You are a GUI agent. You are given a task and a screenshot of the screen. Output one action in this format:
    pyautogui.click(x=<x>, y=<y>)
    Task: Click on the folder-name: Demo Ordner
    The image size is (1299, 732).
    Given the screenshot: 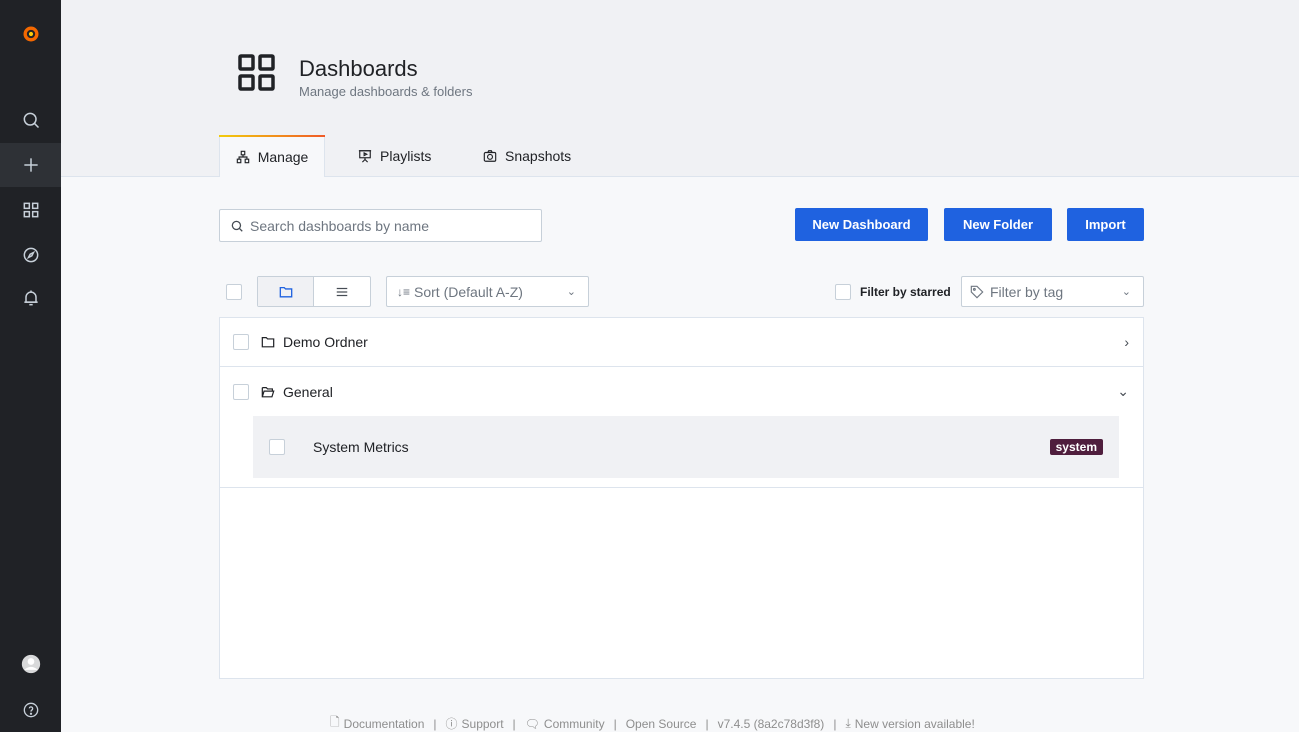 What is the action you would take?
    pyautogui.click(x=325, y=342)
    